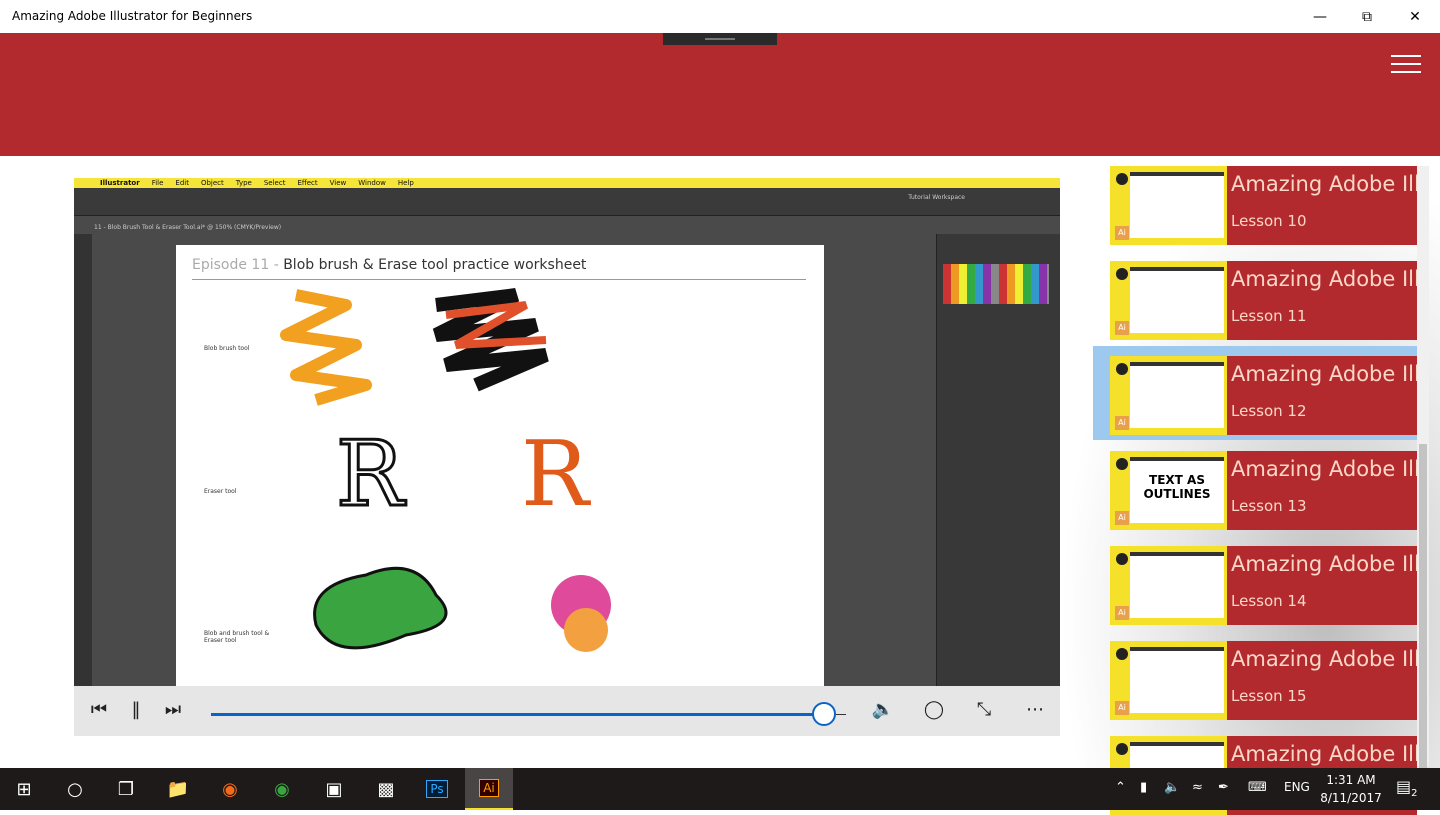 The image size is (1440, 815). Describe the element at coordinates (1035, 709) in the screenshot. I see `more-icon: ⋯` at that location.